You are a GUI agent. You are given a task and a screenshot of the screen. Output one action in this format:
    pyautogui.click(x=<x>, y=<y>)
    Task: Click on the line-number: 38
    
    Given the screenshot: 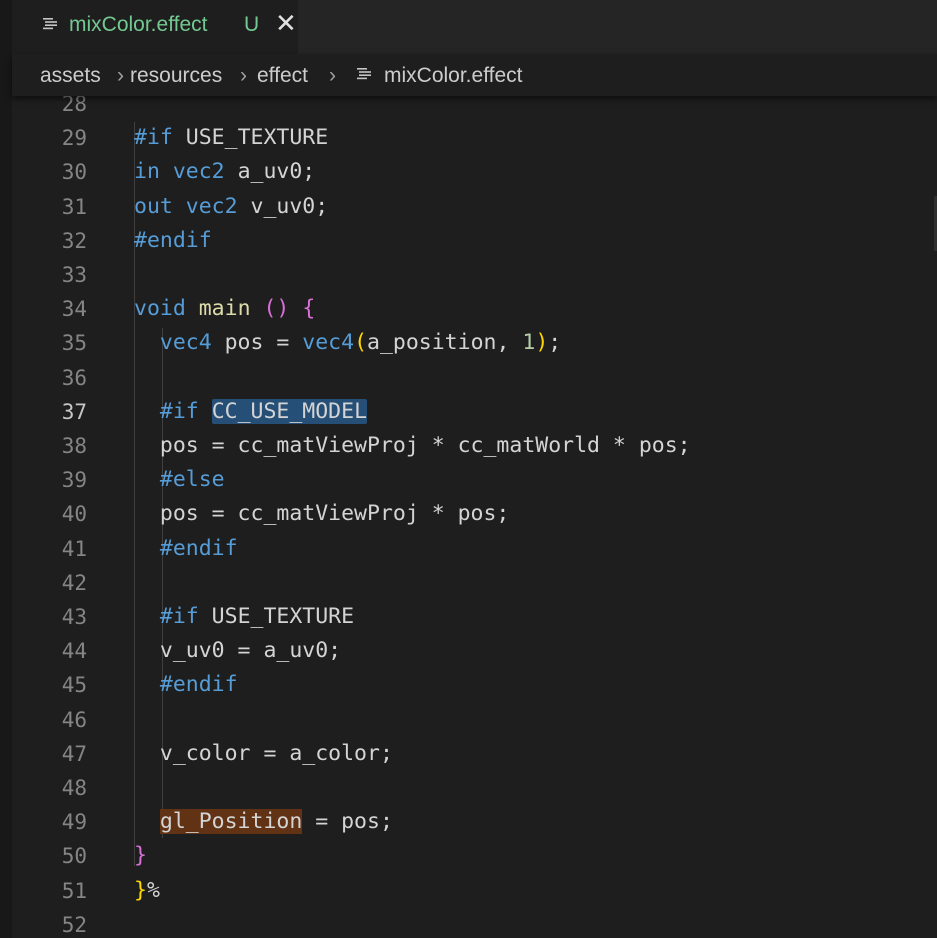 What is the action you would take?
    pyautogui.click(x=74, y=446)
    